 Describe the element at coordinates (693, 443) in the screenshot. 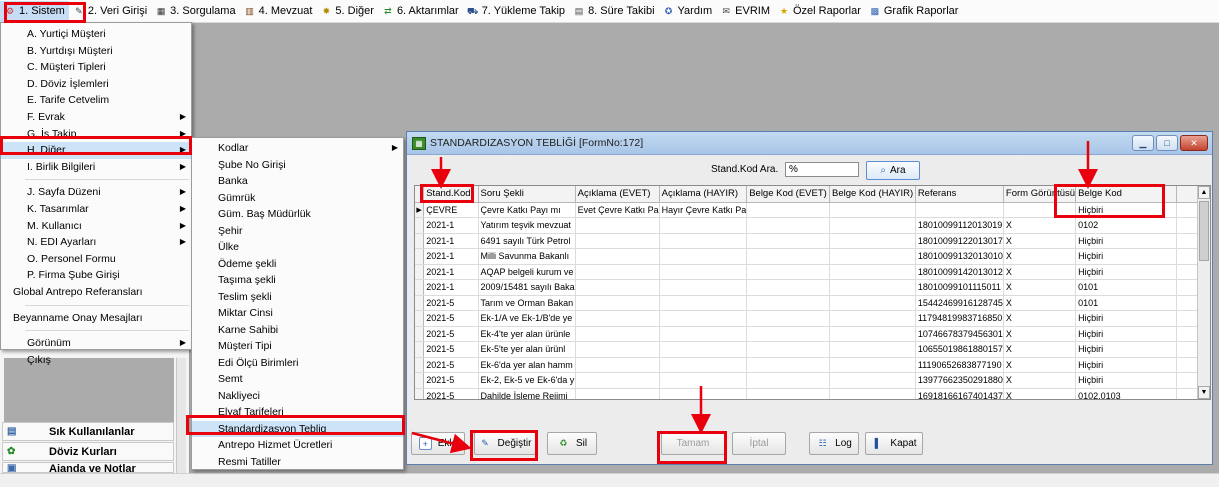

I see `tamam-button: Tamam` at that location.